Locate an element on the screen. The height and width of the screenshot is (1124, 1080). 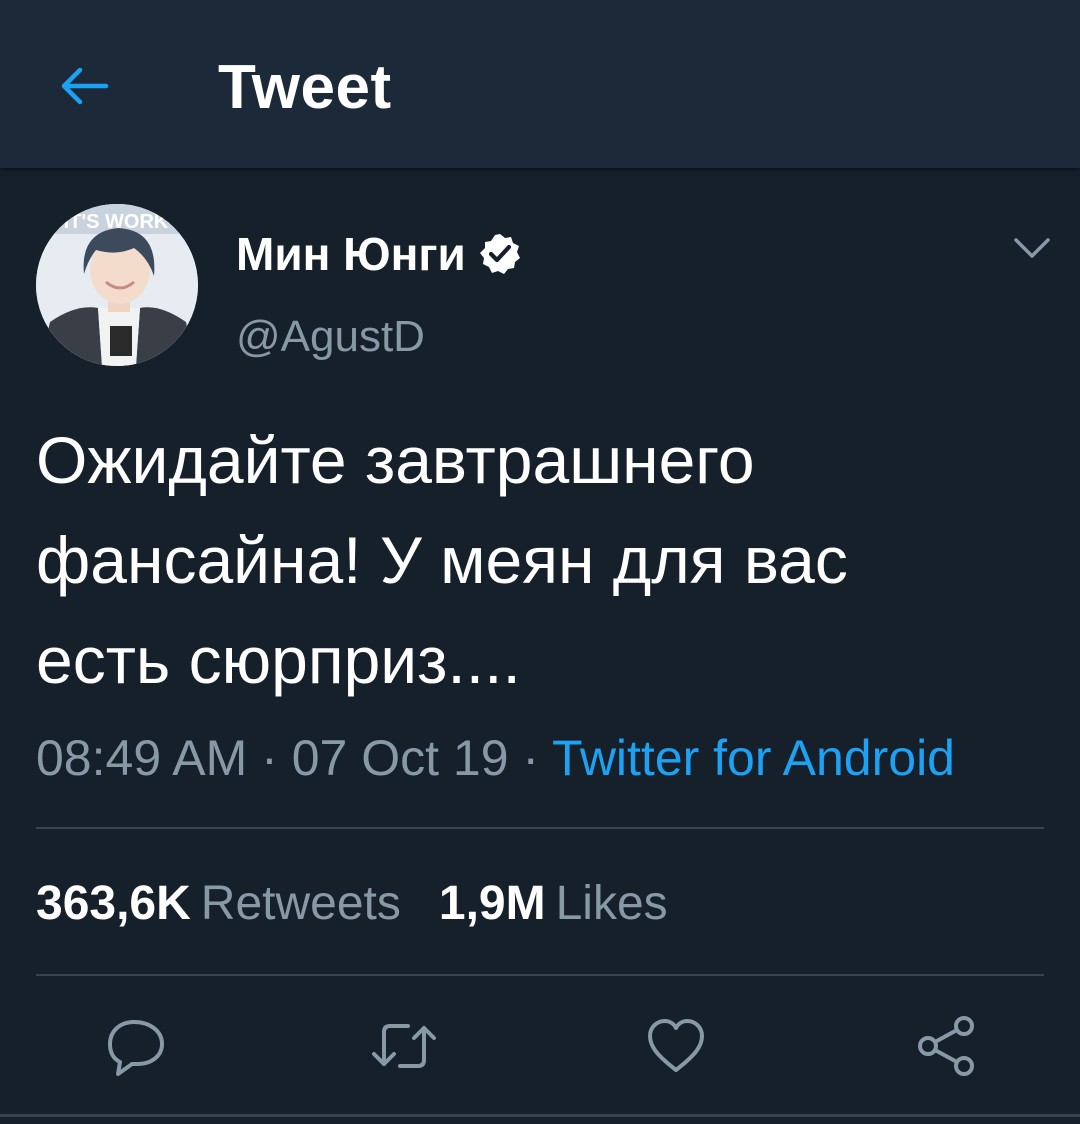
back-button is located at coordinates (84, 86).